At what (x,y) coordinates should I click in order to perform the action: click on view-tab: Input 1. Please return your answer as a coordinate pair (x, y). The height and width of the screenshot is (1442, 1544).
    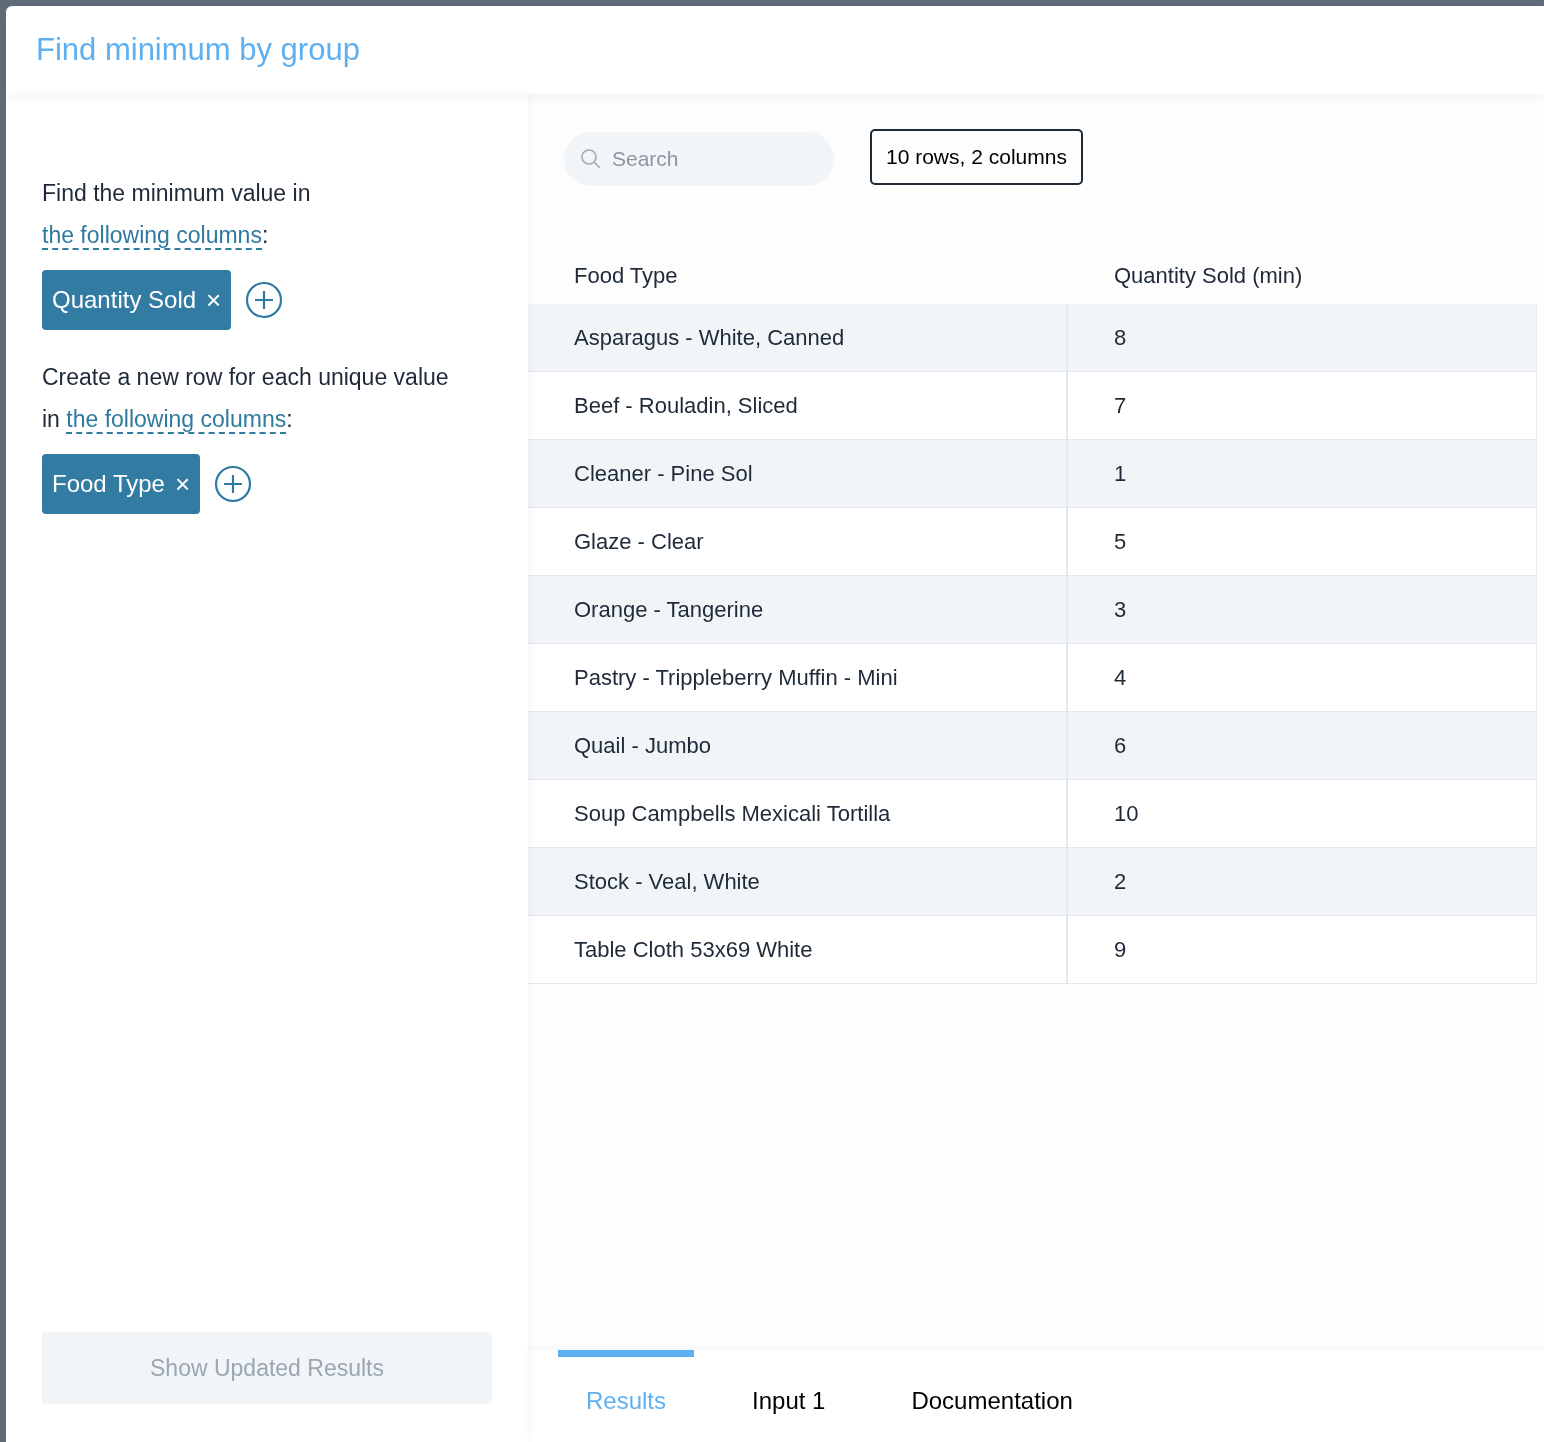
    Looking at the image, I should click on (789, 1396).